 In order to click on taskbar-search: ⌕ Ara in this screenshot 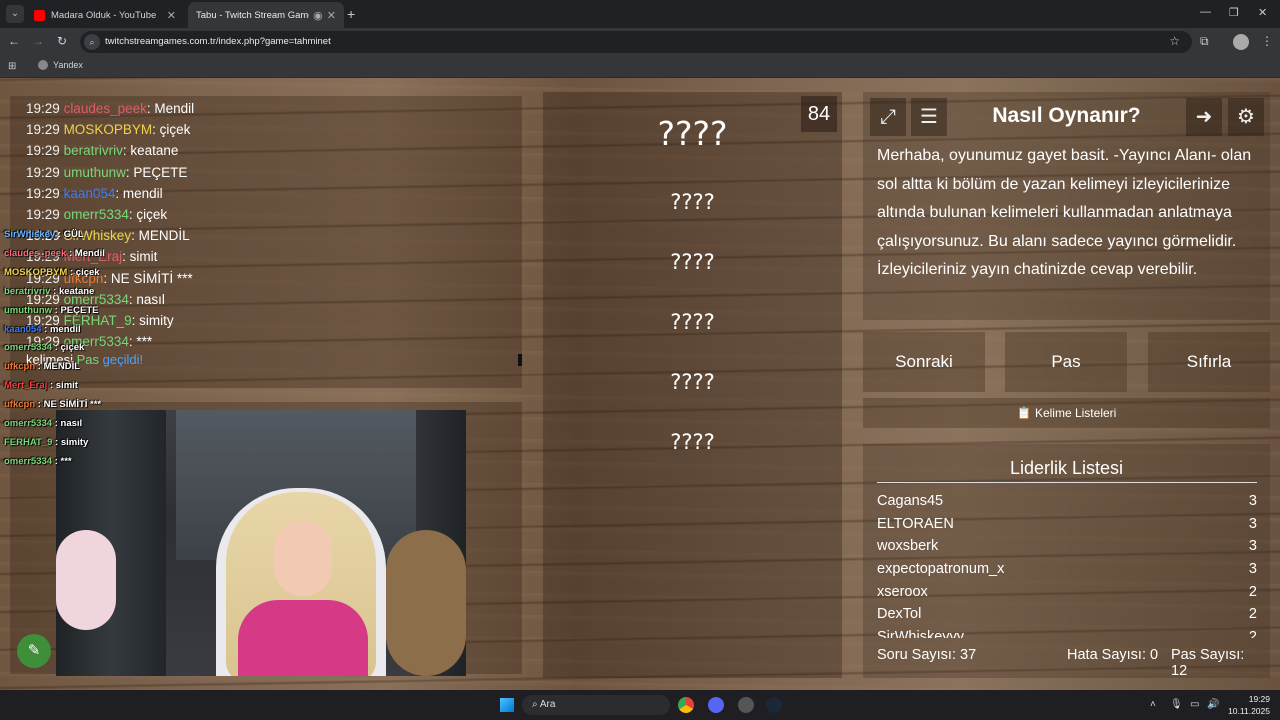, I will do `click(596, 705)`.